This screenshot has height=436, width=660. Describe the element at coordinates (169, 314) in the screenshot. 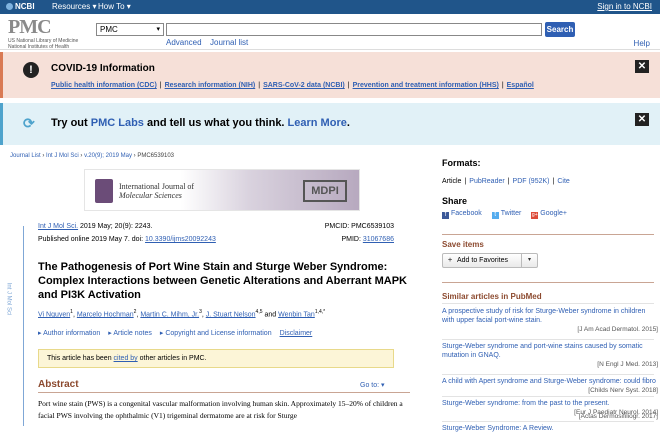

I see `author-link: Martin C. Mihm, Jr.` at that location.